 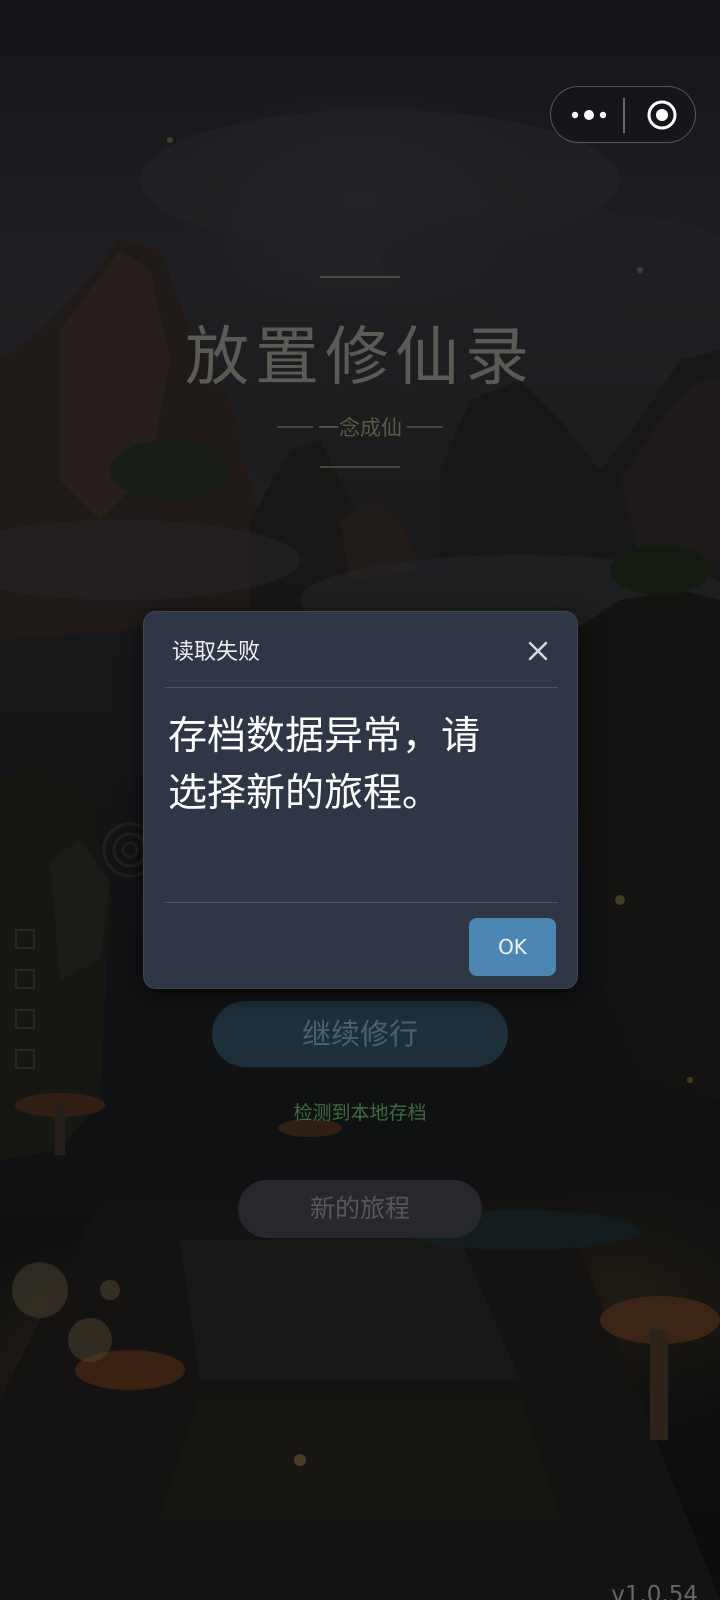 What do you see at coordinates (360, 1113) in the screenshot?
I see `local-save-hint: 检测到本地存档` at bounding box center [360, 1113].